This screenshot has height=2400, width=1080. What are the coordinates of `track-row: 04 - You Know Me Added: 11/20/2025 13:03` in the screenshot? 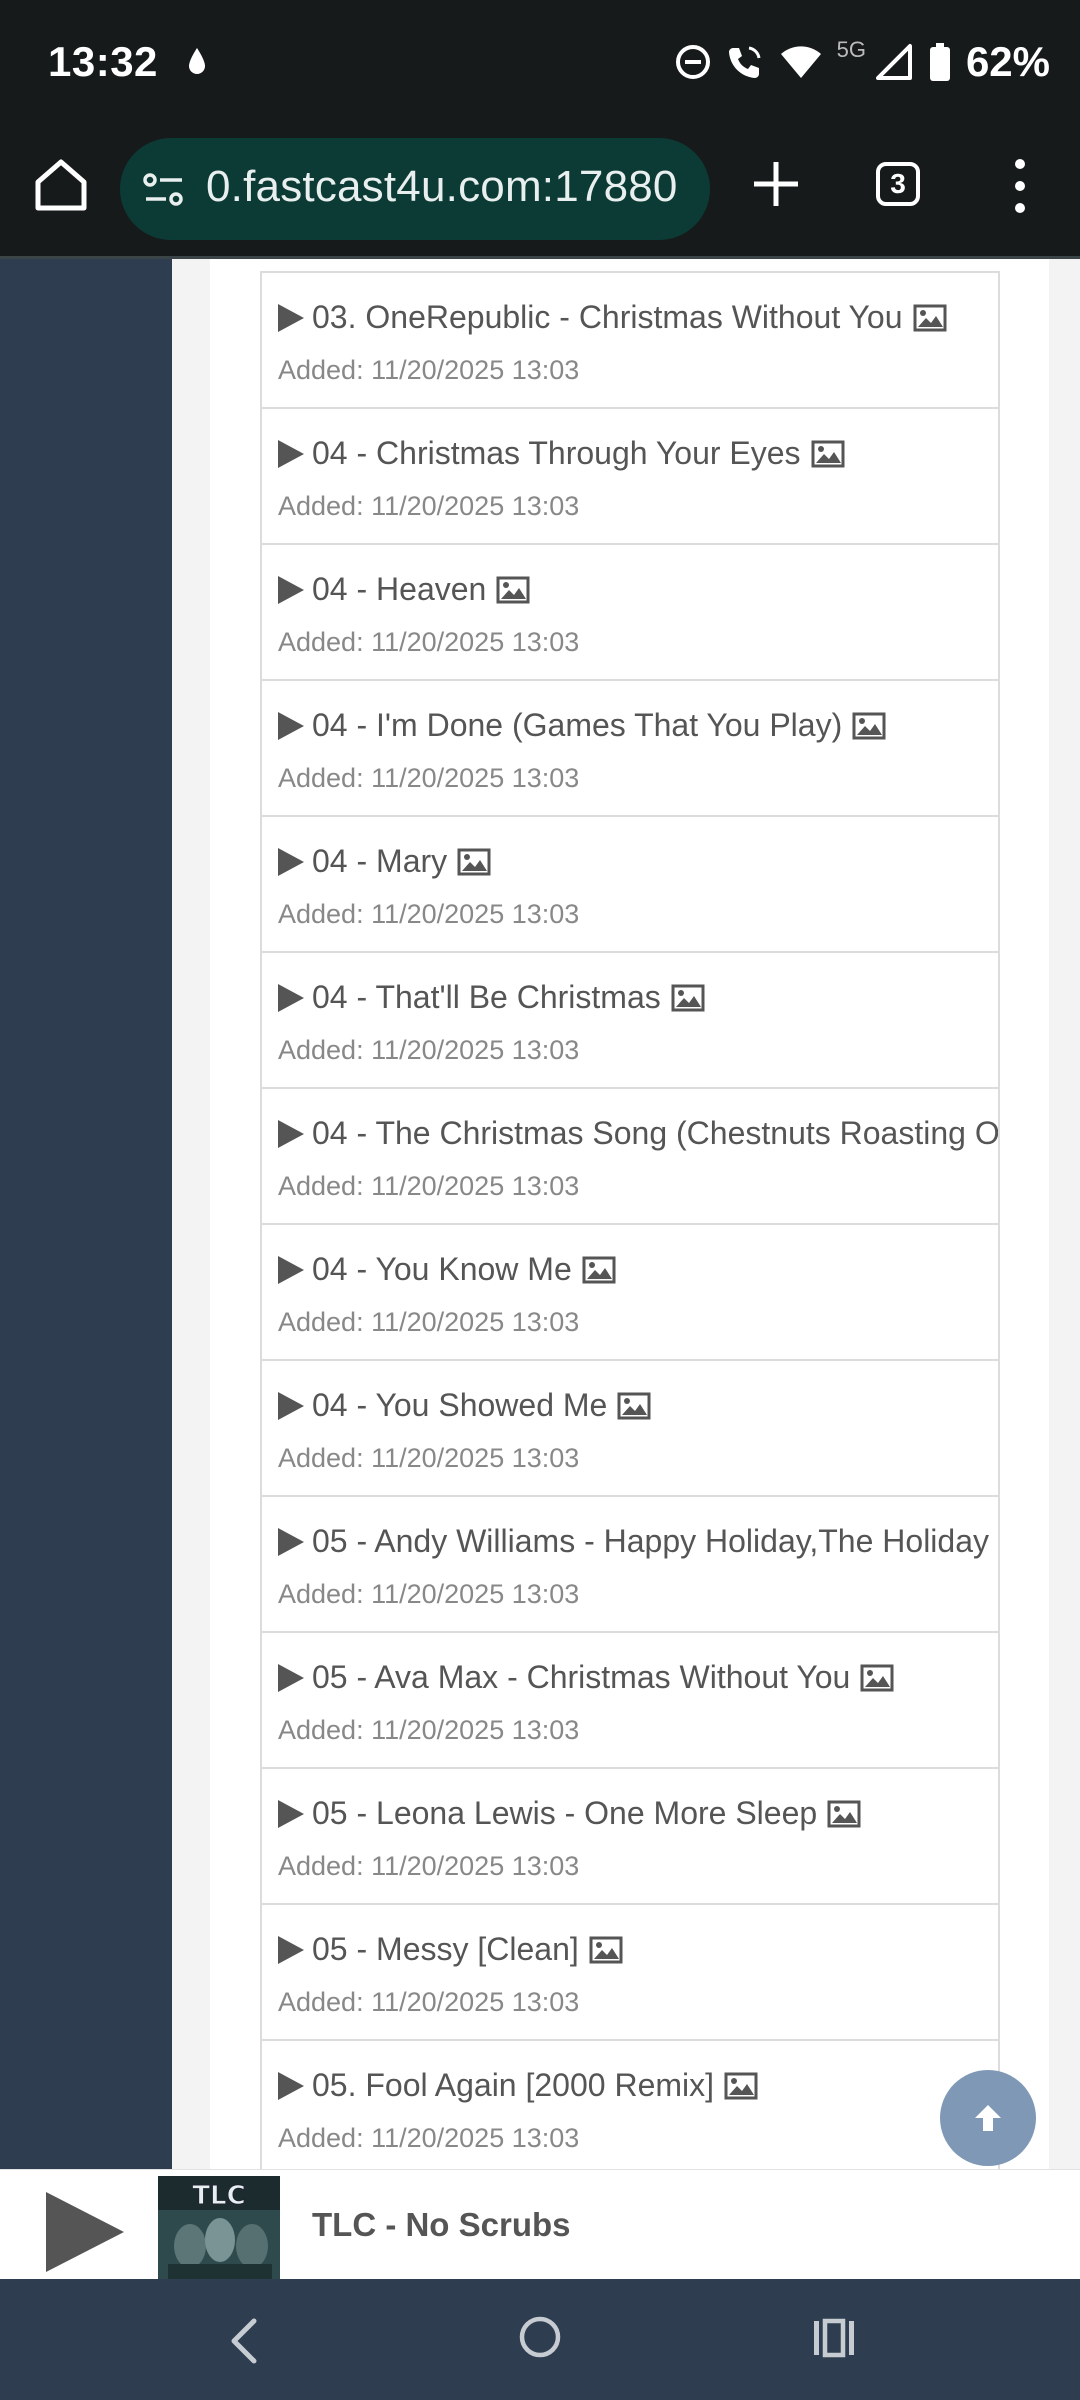 It's located at (630, 1293).